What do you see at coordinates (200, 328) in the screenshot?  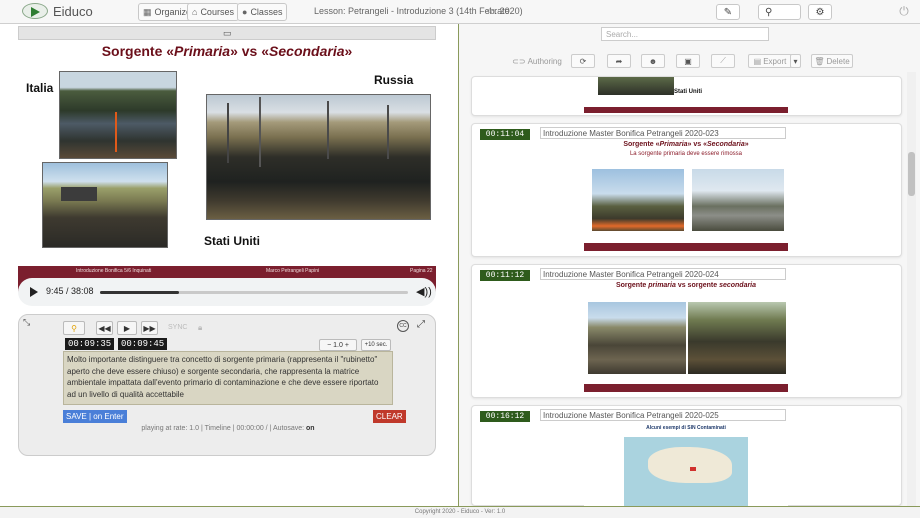 I see `lock-icon: 🔒︎` at bounding box center [200, 328].